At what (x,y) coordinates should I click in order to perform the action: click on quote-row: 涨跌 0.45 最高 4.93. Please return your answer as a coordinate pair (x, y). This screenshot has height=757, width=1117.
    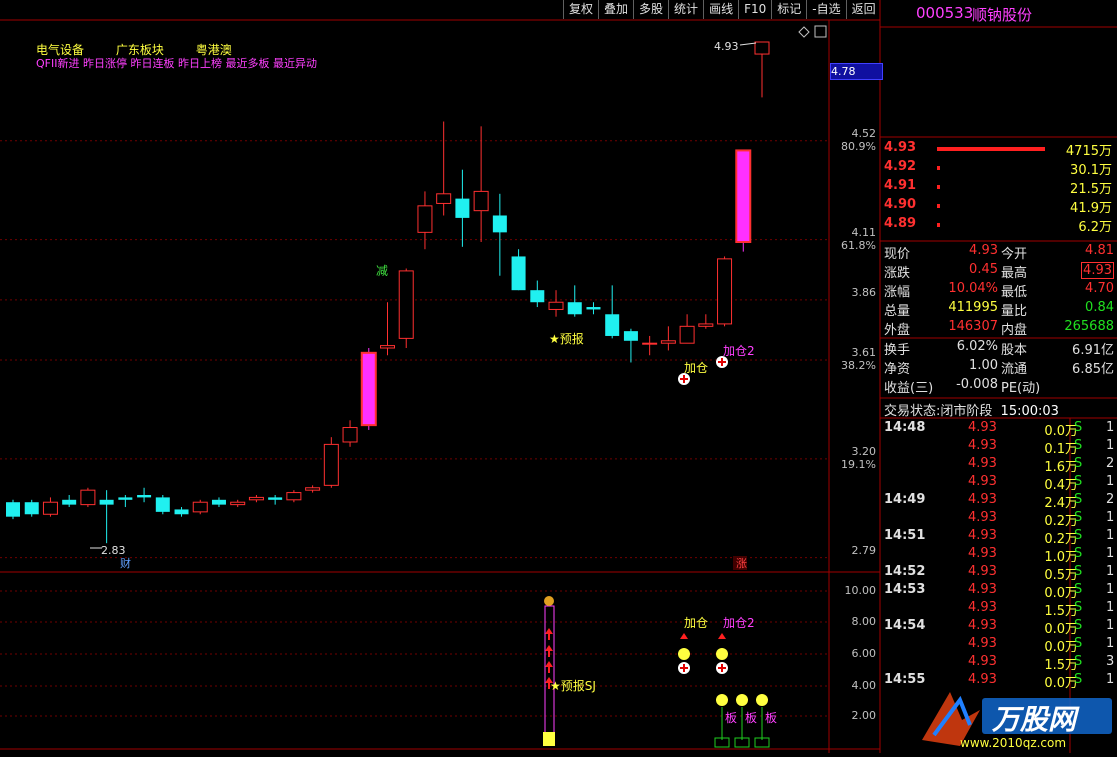
    Looking at the image, I should click on (1000, 271).